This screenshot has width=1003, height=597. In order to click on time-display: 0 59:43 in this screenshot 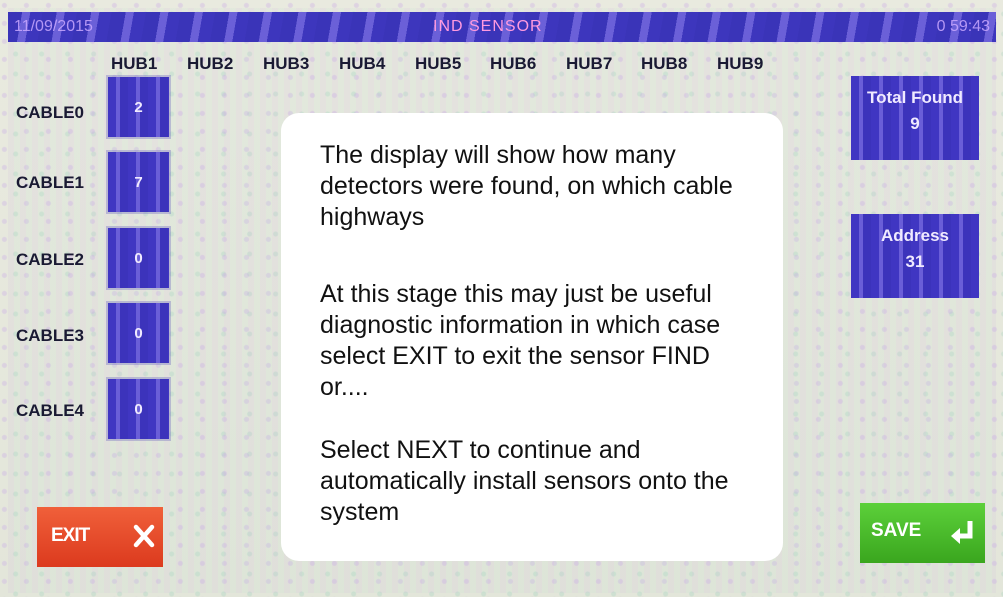, I will do `click(963, 26)`.